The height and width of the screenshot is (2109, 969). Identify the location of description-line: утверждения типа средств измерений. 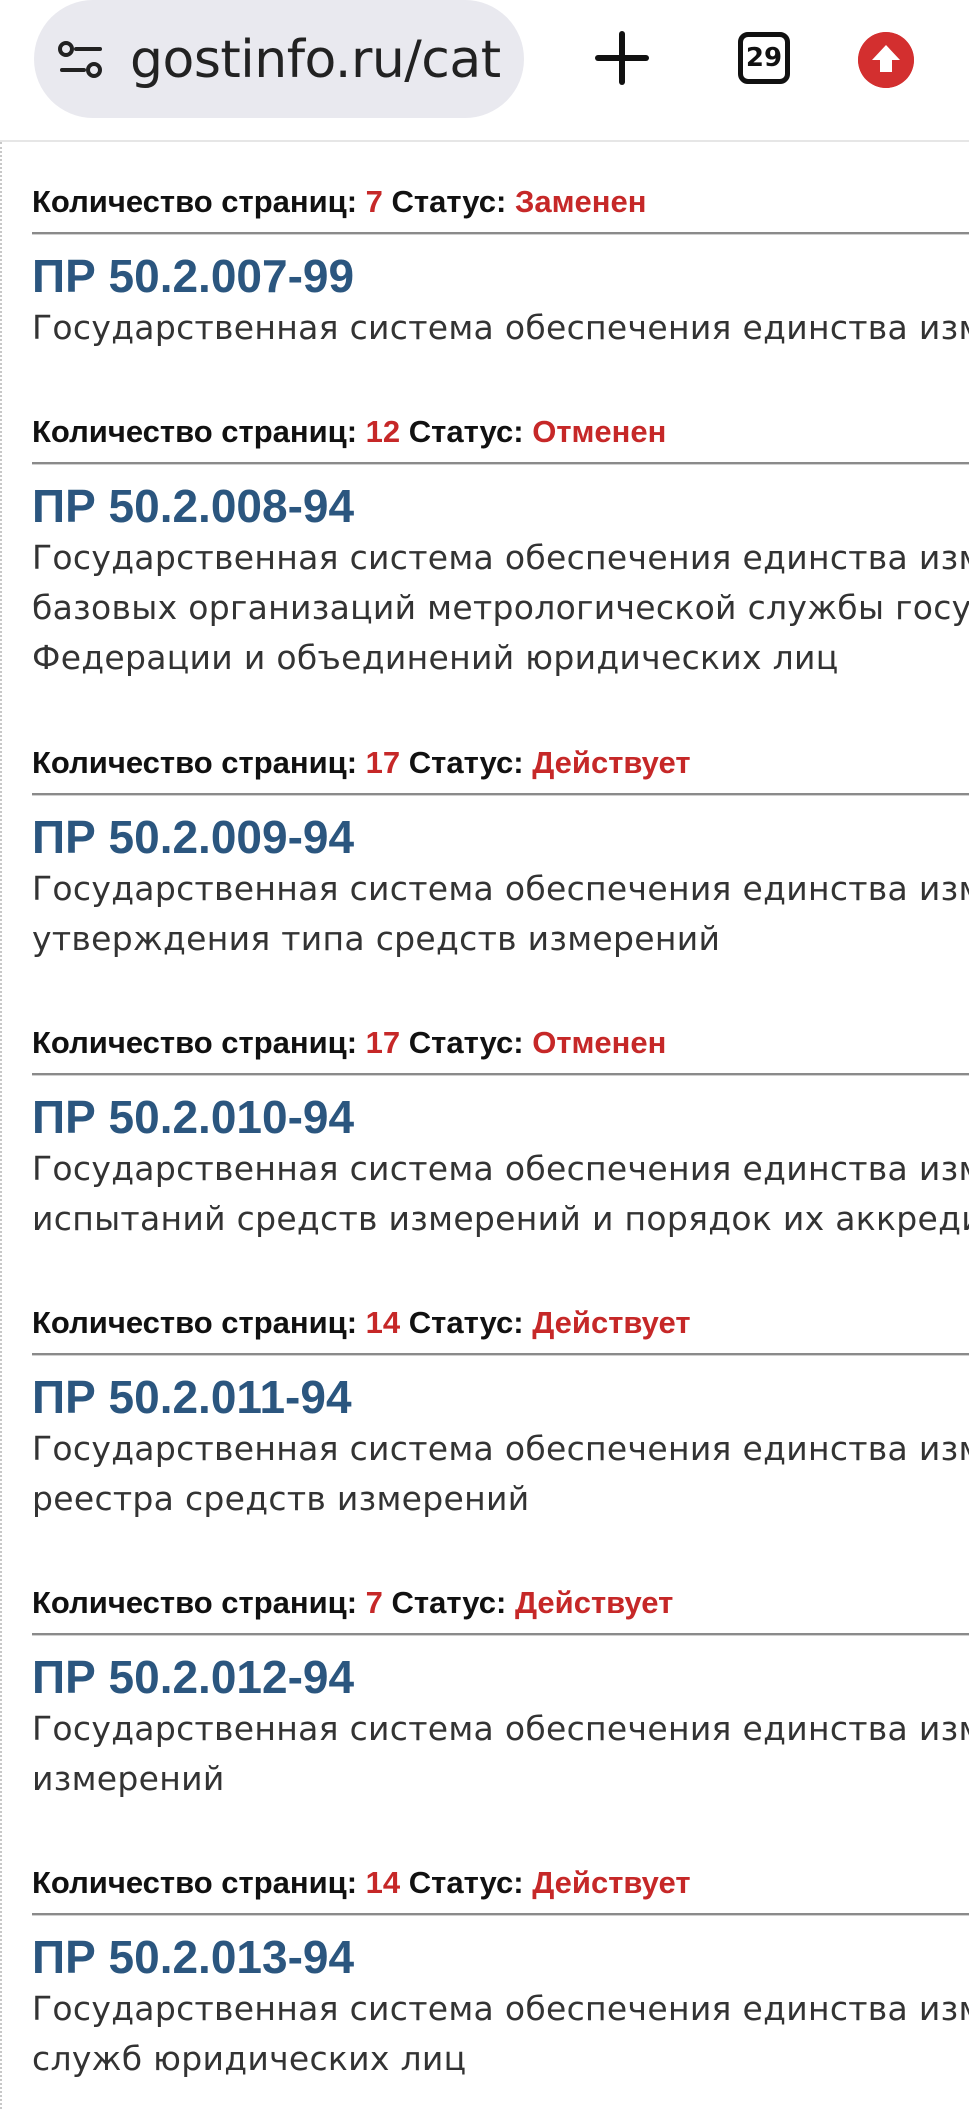
(376, 938).